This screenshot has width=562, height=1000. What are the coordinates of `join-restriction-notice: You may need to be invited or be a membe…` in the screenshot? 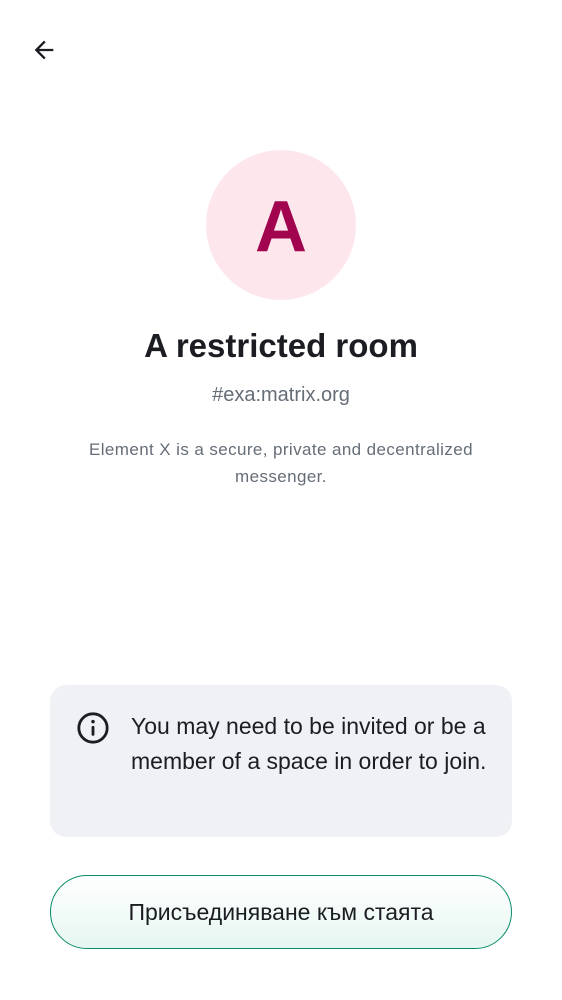 It's located at (281, 761).